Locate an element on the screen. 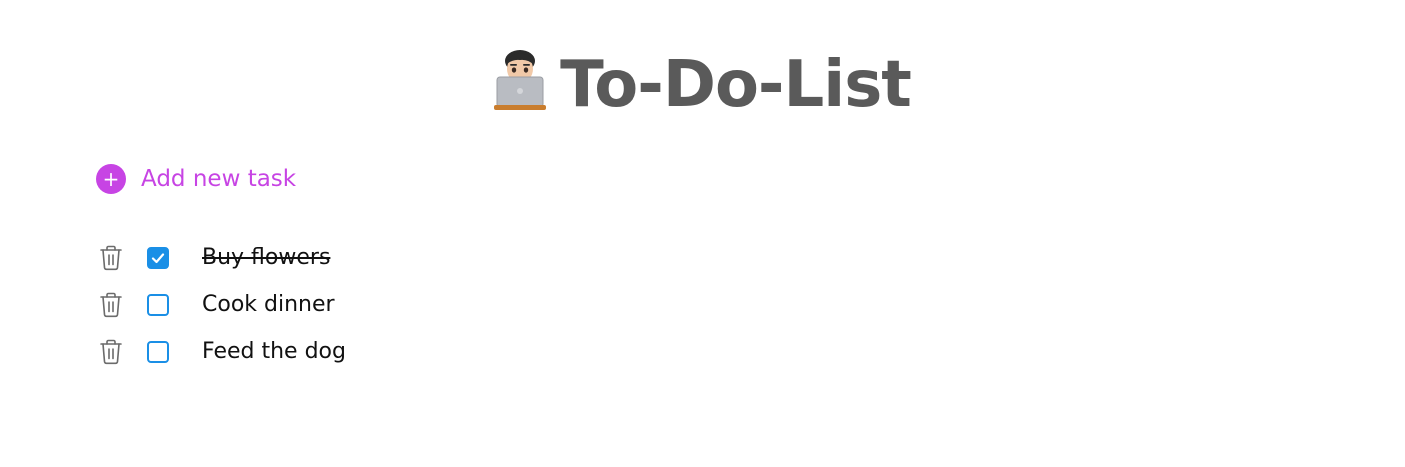  task-row: Cook dinner is located at coordinates (221, 304).